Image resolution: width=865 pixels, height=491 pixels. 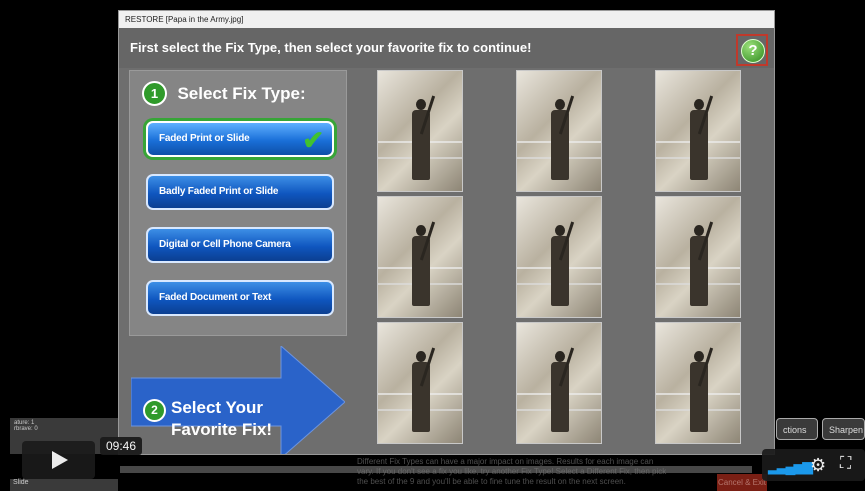 What do you see at coordinates (64, 485) in the screenshot?
I see `slide-label: Slide` at bounding box center [64, 485].